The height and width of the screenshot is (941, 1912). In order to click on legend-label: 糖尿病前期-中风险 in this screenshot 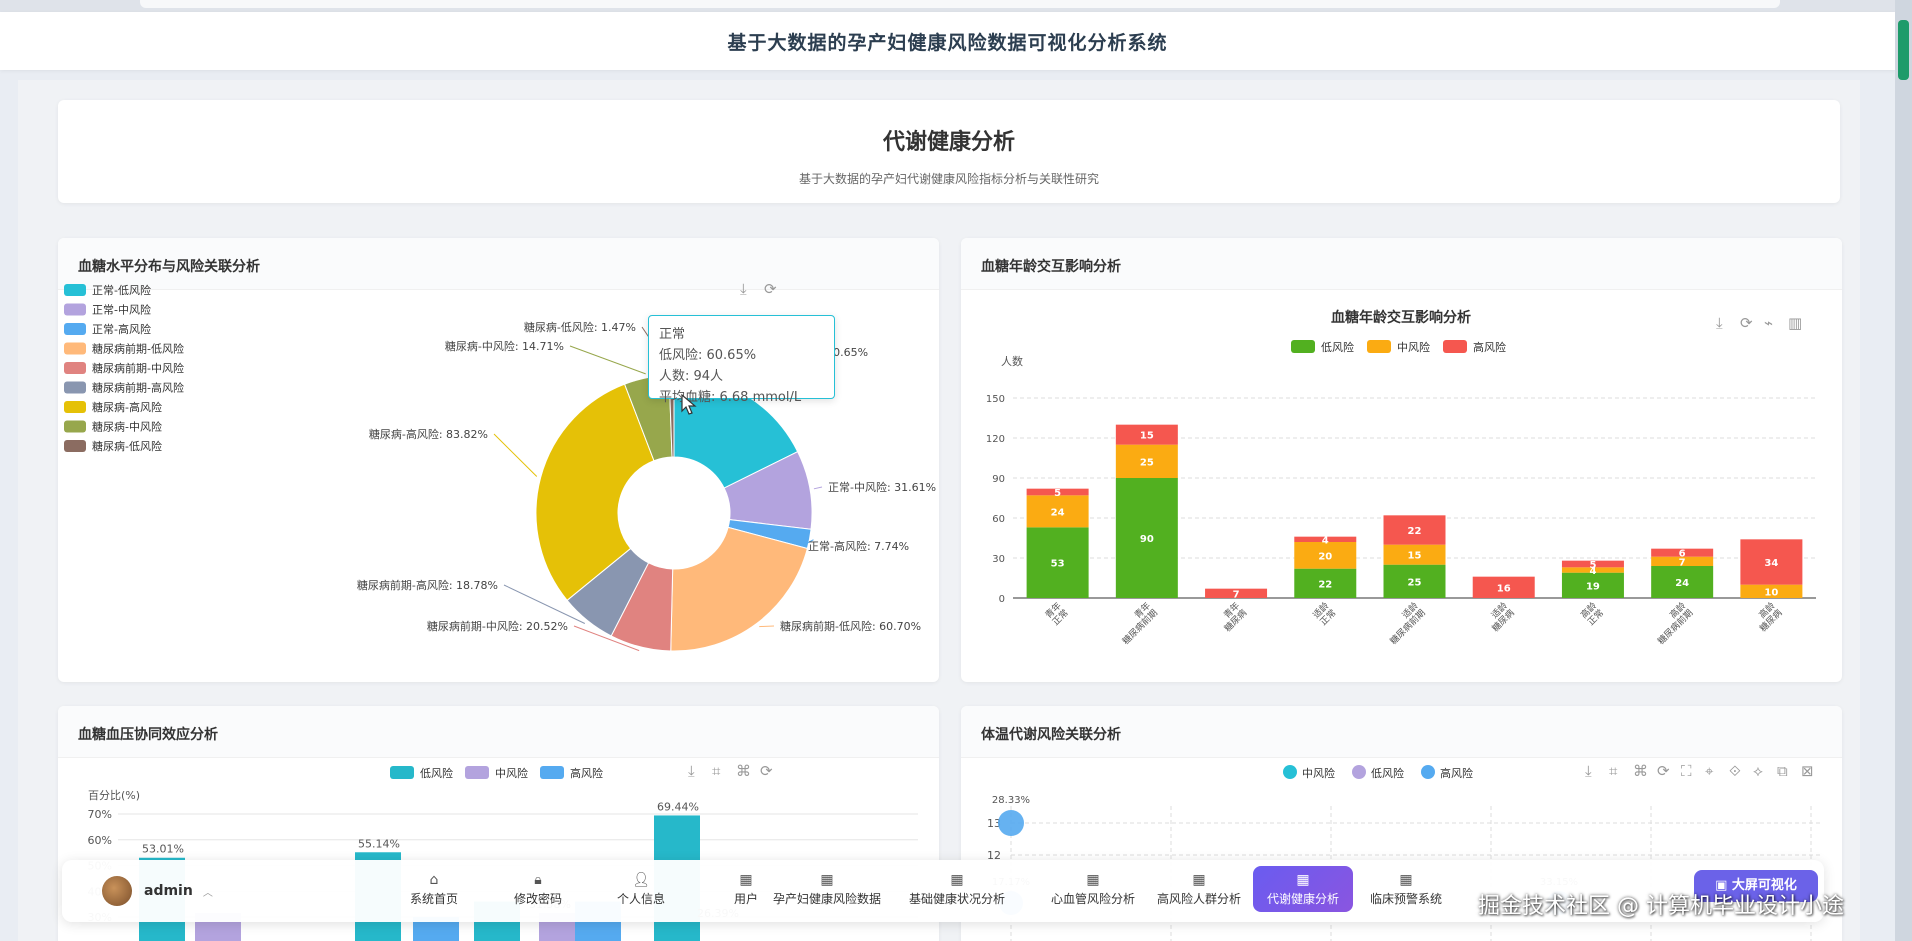, I will do `click(138, 368)`.